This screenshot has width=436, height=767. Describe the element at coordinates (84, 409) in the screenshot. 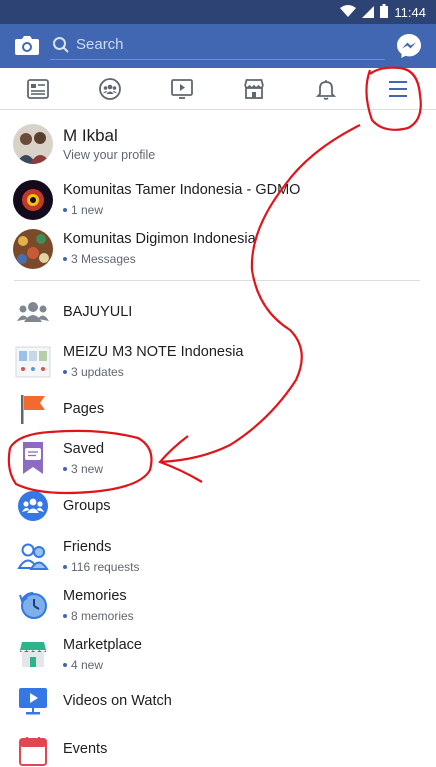

I see `shortcut-title: Pages` at that location.